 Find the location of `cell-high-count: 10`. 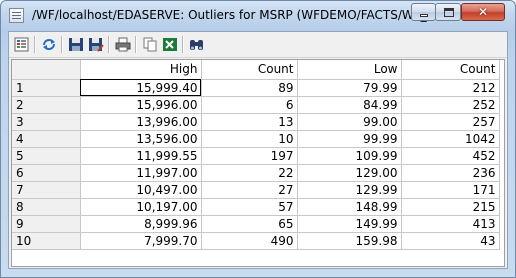

cell-high-count: 10 is located at coordinates (249, 139).